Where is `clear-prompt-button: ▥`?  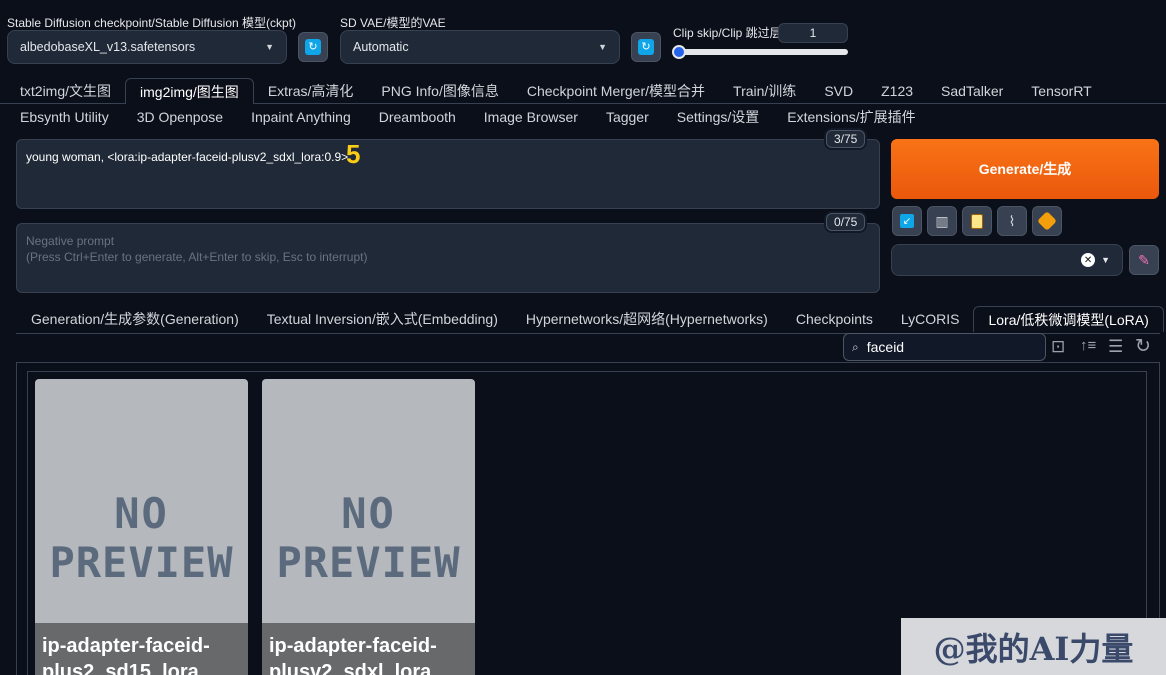
clear-prompt-button: ▥ is located at coordinates (942, 221).